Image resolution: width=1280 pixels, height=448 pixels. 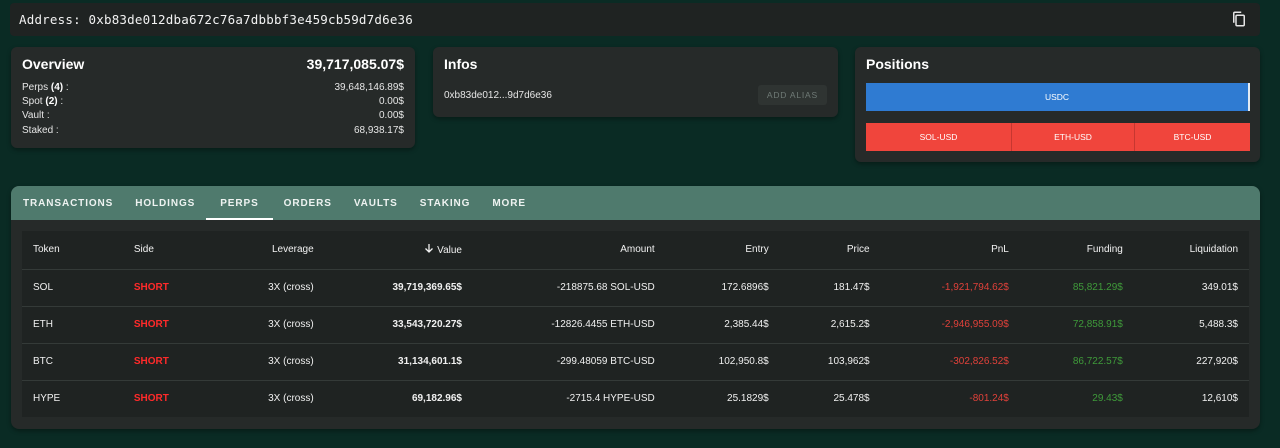 I want to click on copy-icon, so click(x=1240, y=20).